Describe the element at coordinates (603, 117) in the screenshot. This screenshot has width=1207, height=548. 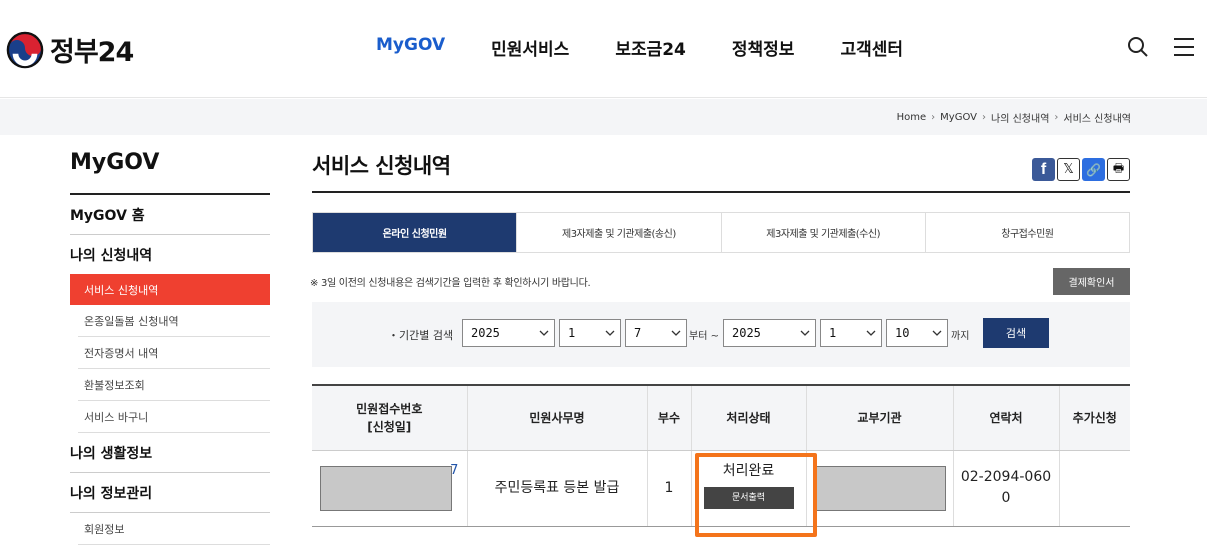
I see `breadcrumb-band: Home › MyGOV › 나의 신청내역 › 서비스 신청내역` at that location.